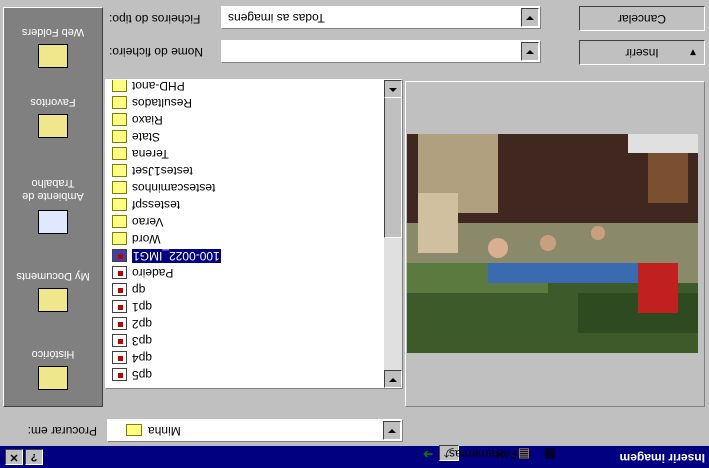 This screenshot has width=709, height=468. Describe the element at coordinates (53, 56) in the screenshot. I see `web-folders-icon` at that location.